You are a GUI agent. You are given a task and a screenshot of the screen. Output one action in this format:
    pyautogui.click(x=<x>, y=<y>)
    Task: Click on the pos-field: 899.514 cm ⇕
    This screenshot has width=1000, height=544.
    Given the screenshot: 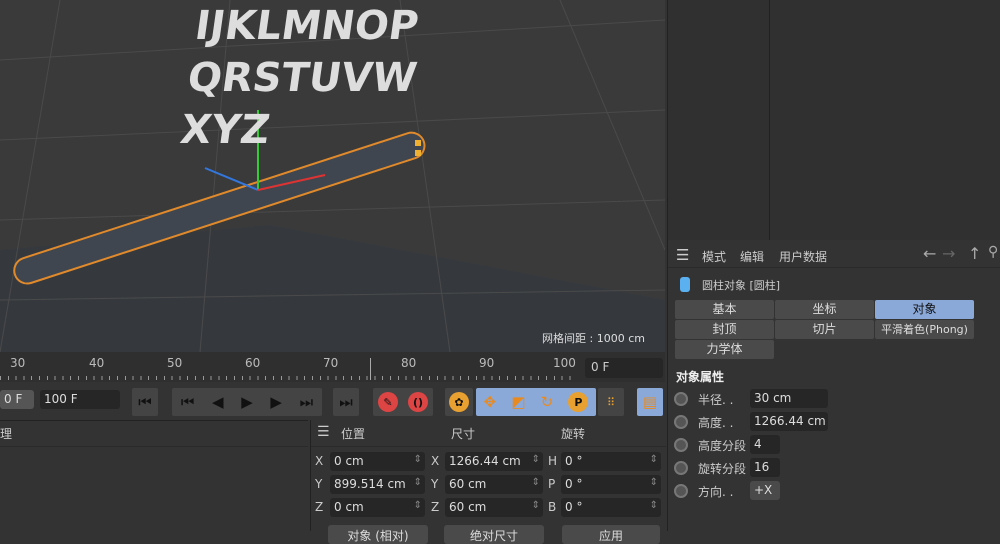 What is the action you would take?
    pyautogui.click(x=377, y=484)
    